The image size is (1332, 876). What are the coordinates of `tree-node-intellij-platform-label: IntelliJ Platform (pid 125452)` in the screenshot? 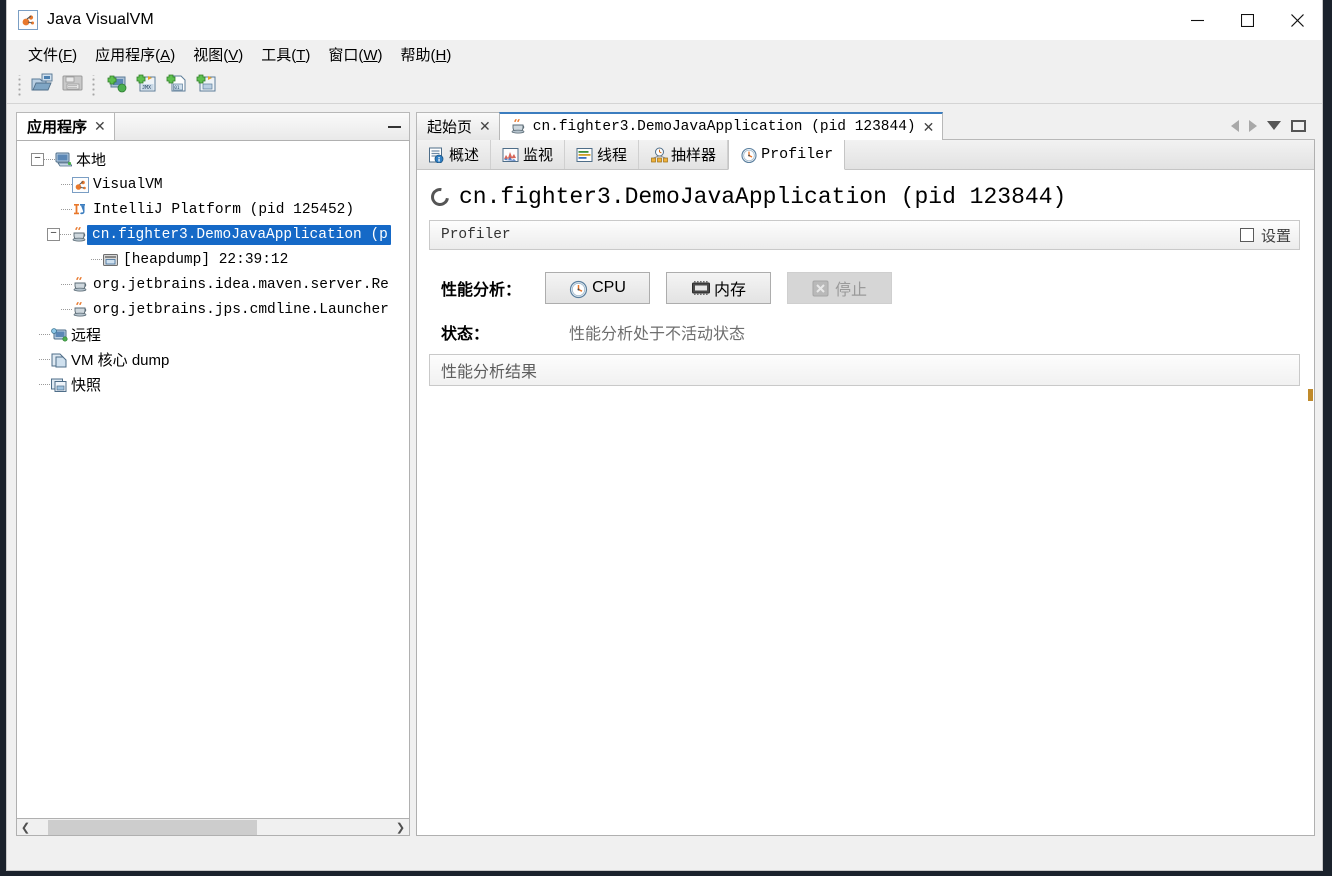 It's located at (224, 209).